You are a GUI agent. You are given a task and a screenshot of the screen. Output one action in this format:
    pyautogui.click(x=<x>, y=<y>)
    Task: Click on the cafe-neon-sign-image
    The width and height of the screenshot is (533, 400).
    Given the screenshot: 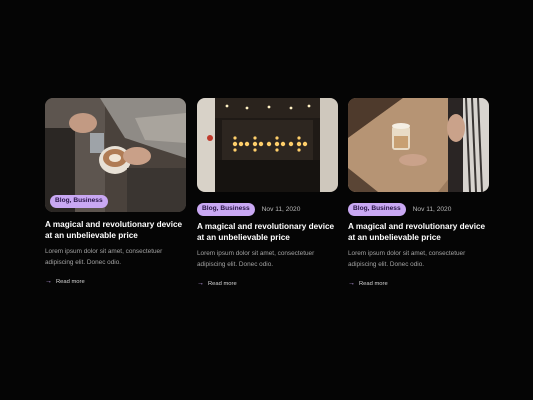 What is the action you would take?
    pyautogui.click(x=267, y=145)
    